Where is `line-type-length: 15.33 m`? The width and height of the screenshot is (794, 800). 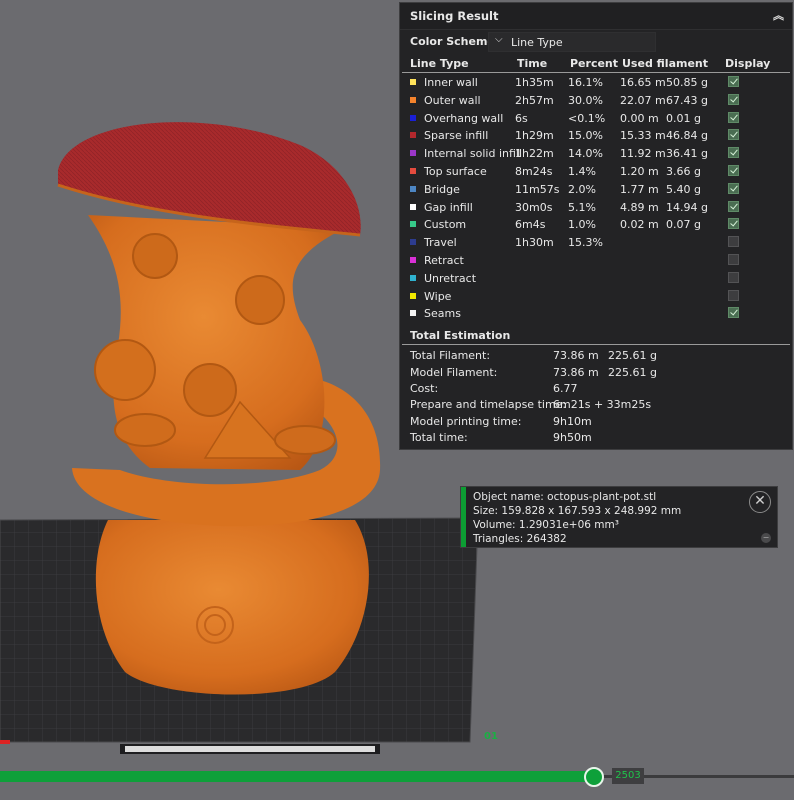
line-type-length: 15.33 m is located at coordinates (643, 136).